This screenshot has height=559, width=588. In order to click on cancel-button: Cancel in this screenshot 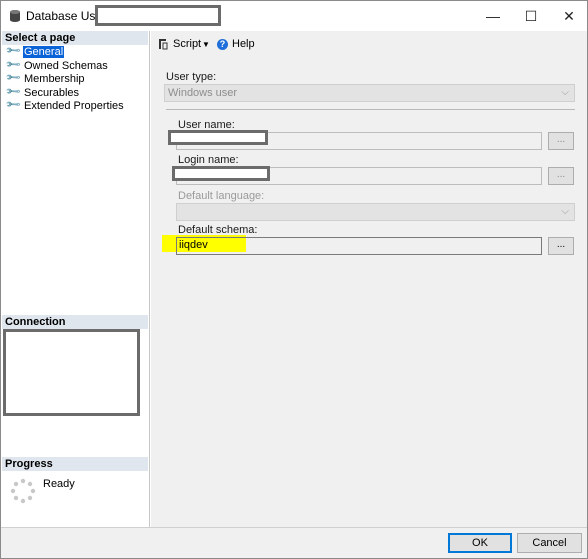, I will do `click(549, 543)`.